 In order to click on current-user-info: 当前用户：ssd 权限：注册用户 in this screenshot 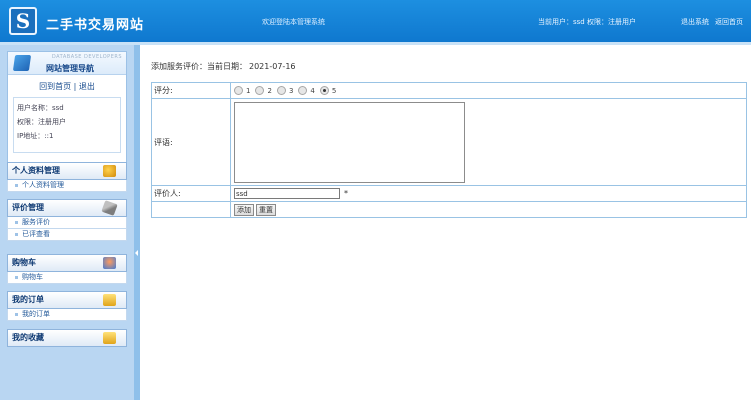, I will do `click(587, 22)`.